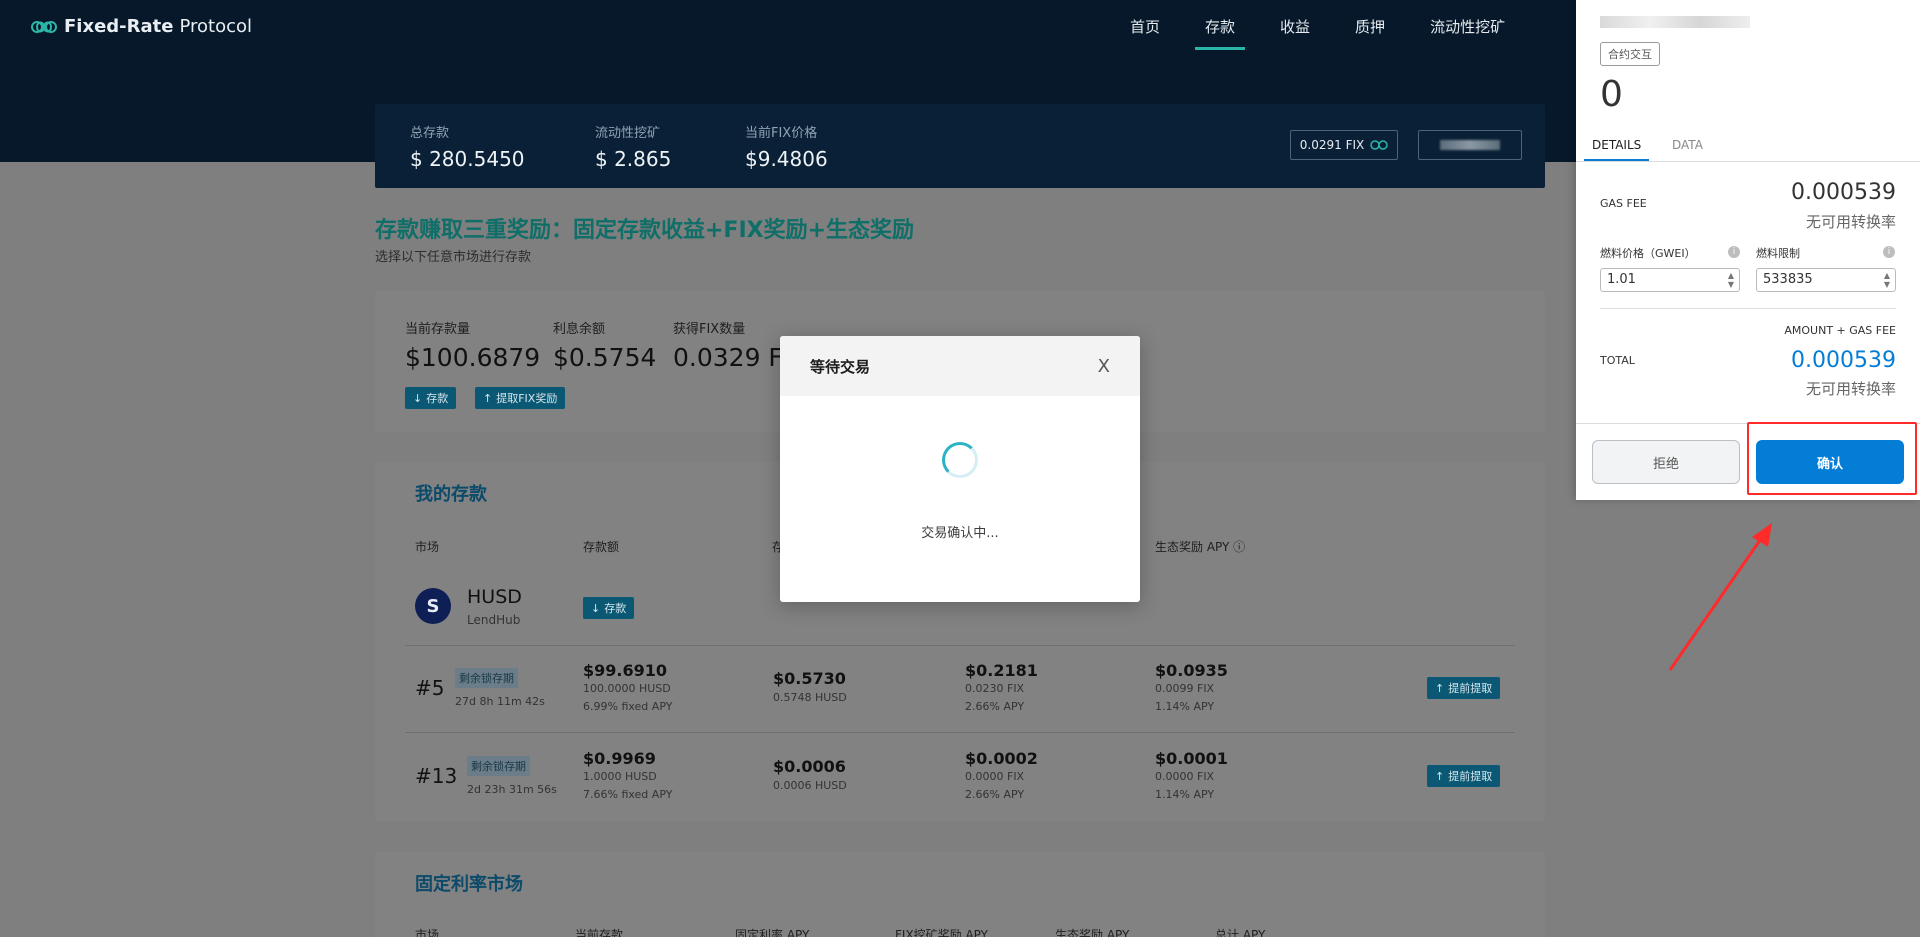 The image size is (1920, 937). What do you see at coordinates (1220, 25) in the screenshot?
I see `nav-deposit: 存款` at bounding box center [1220, 25].